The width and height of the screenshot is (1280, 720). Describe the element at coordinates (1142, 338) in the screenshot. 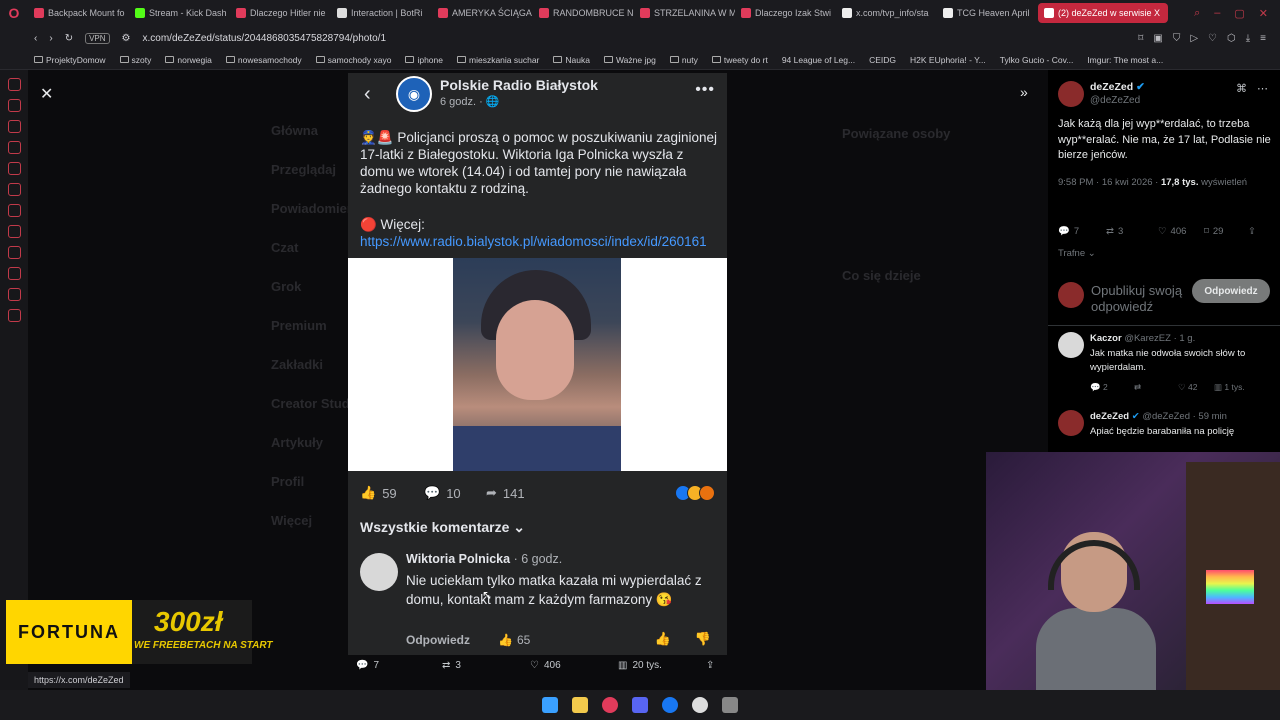

I see `reply-author: Kaczor @KarezEZ · 1 g.` at that location.